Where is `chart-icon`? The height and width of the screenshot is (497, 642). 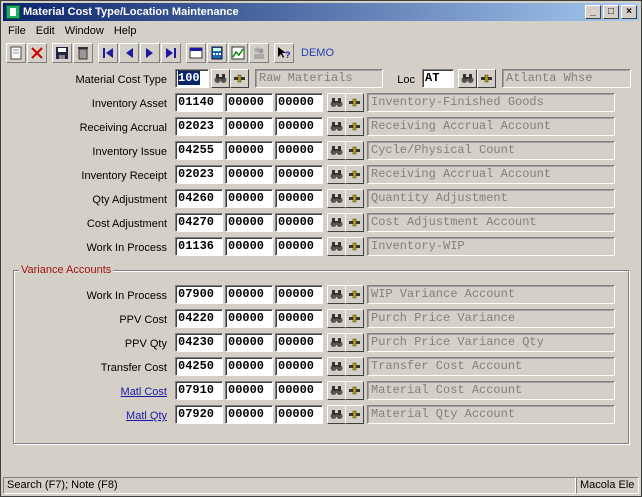
chart-icon is located at coordinates (238, 53).